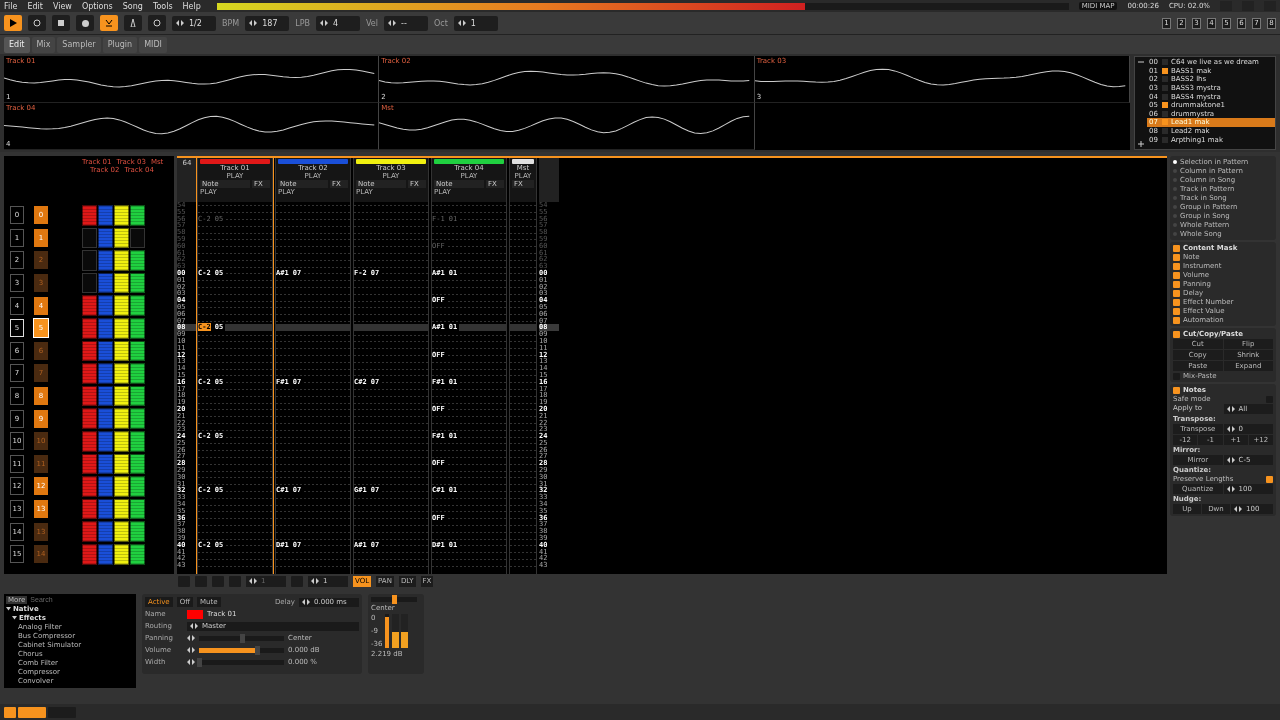  What do you see at coordinates (195, 614) in the screenshot?
I see `track-color-swatch` at bounding box center [195, 614].